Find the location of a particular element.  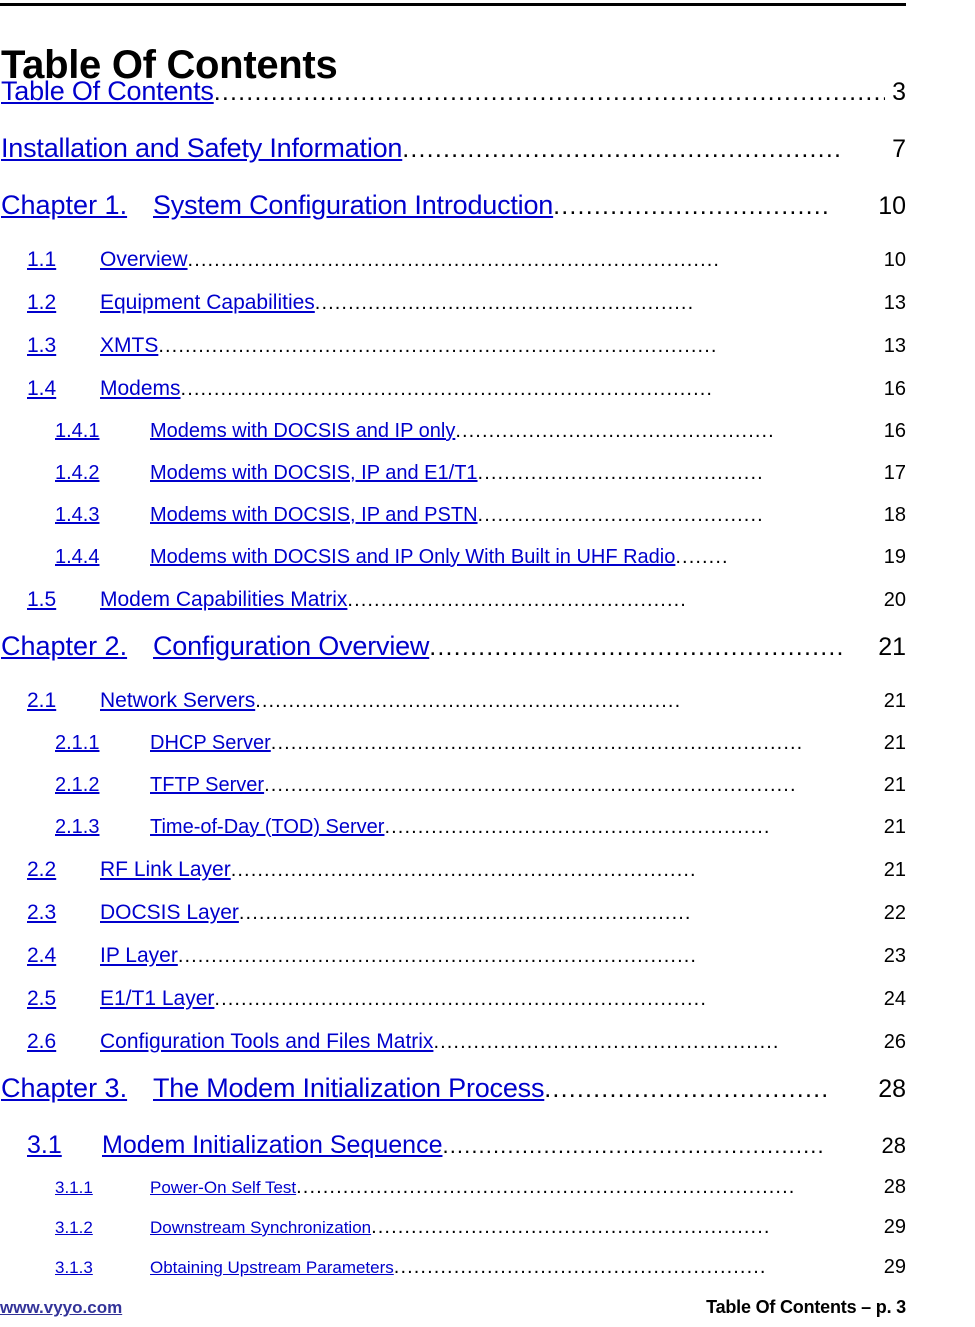

toc-entry-title: TFTP Server is located at coordinates (207, 785).